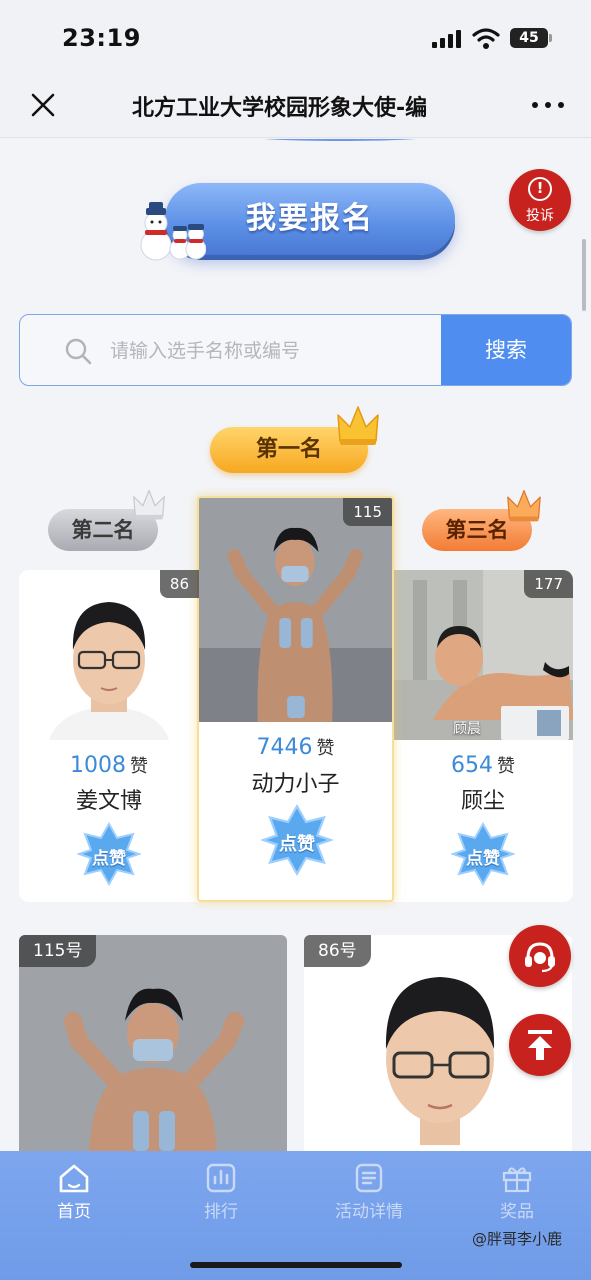  Describe the element at coordinates (98, 765) in the screenshot. I see `vote-number: 1008` at that location.